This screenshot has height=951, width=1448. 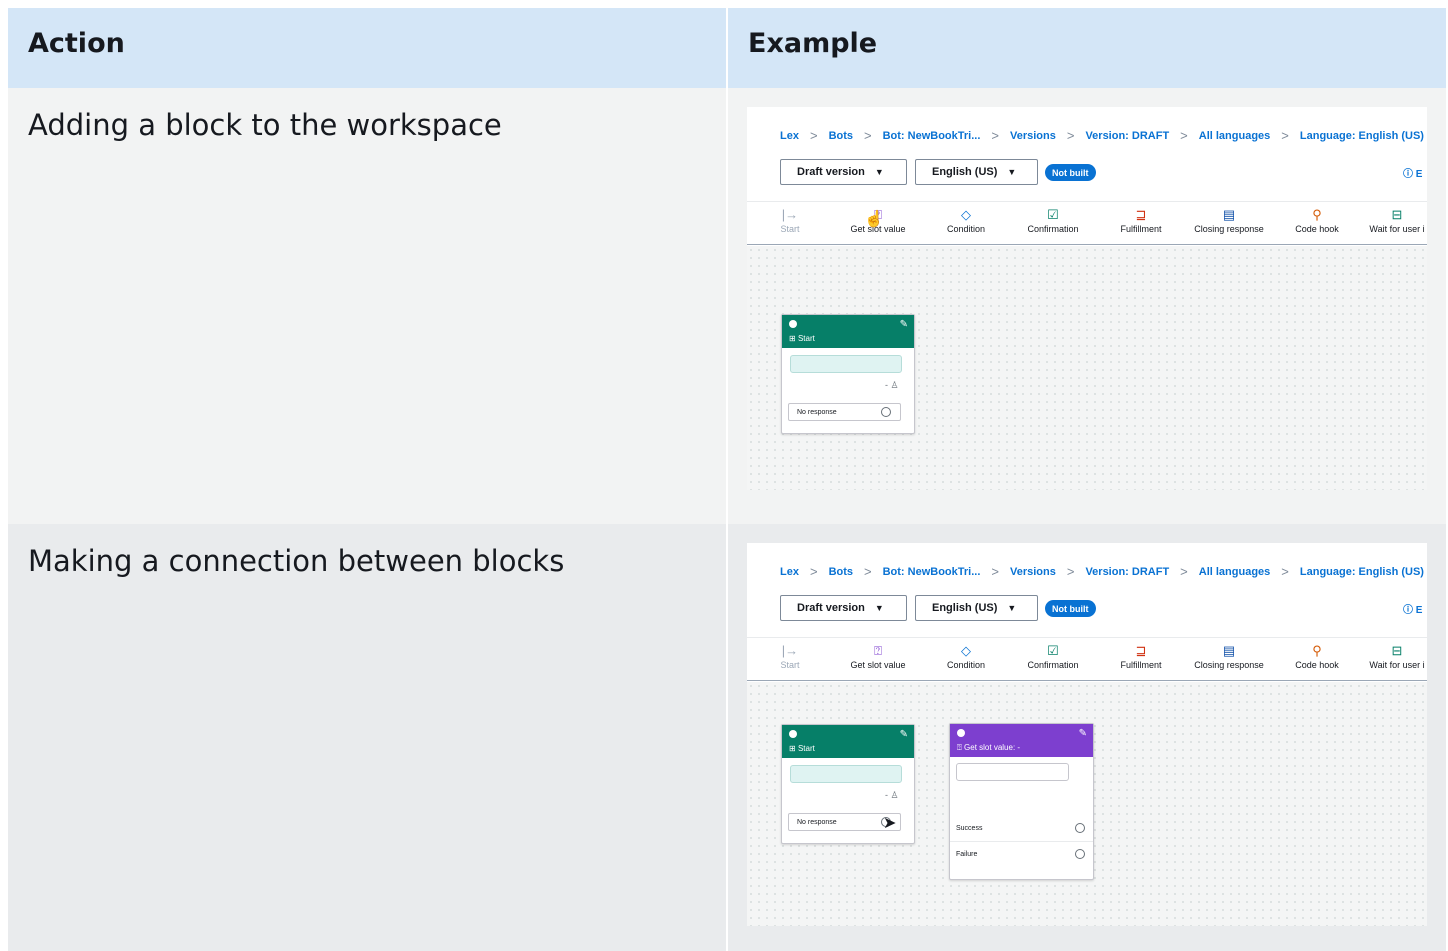 What do you see at coordinates (296, 561) in the screenshot?
I see `action-cell: Making a connection between blocks` at bounding box center [296, 561].